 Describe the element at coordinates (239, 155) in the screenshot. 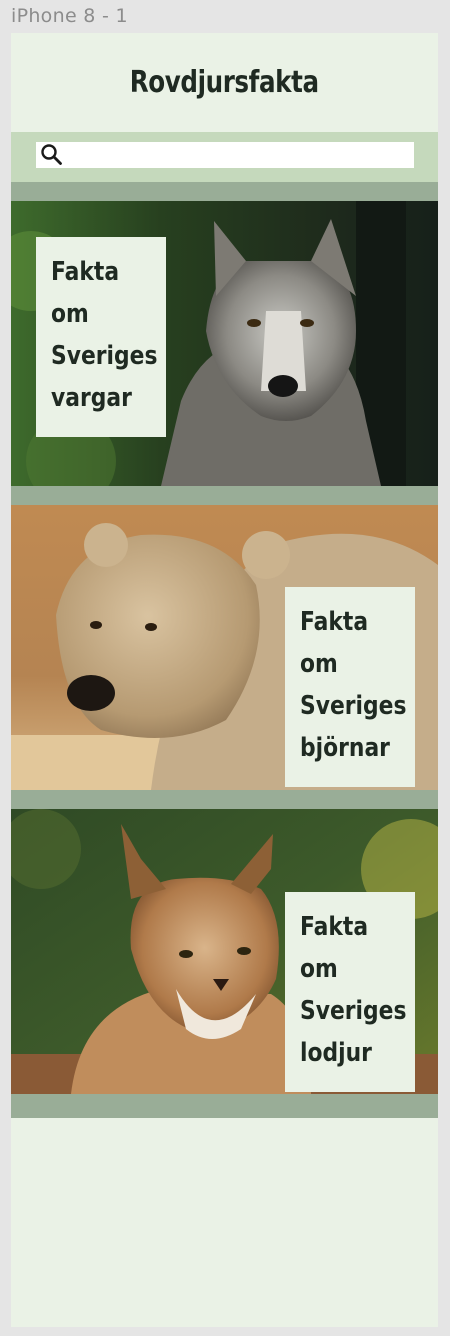

I see `search-input` at that location.